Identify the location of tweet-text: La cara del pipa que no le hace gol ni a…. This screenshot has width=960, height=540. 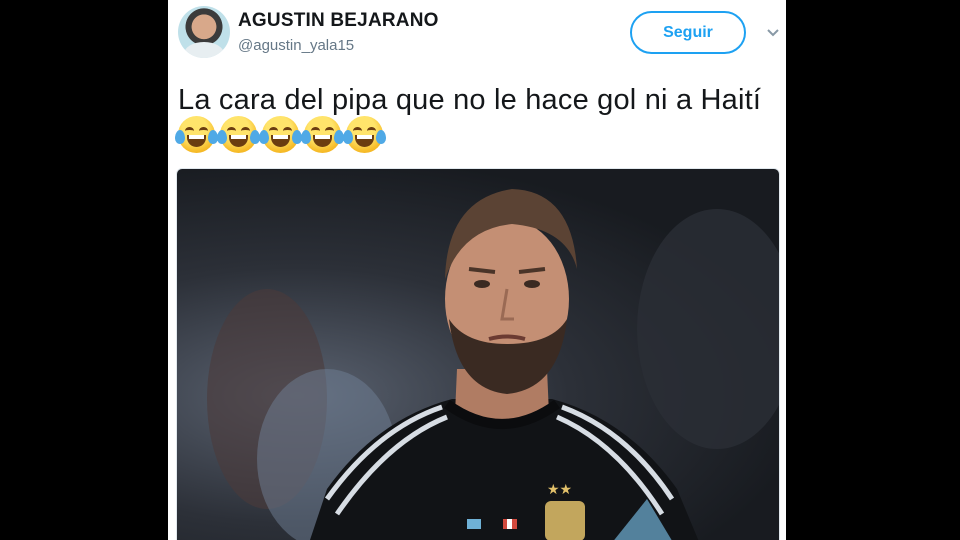
(470, 100).